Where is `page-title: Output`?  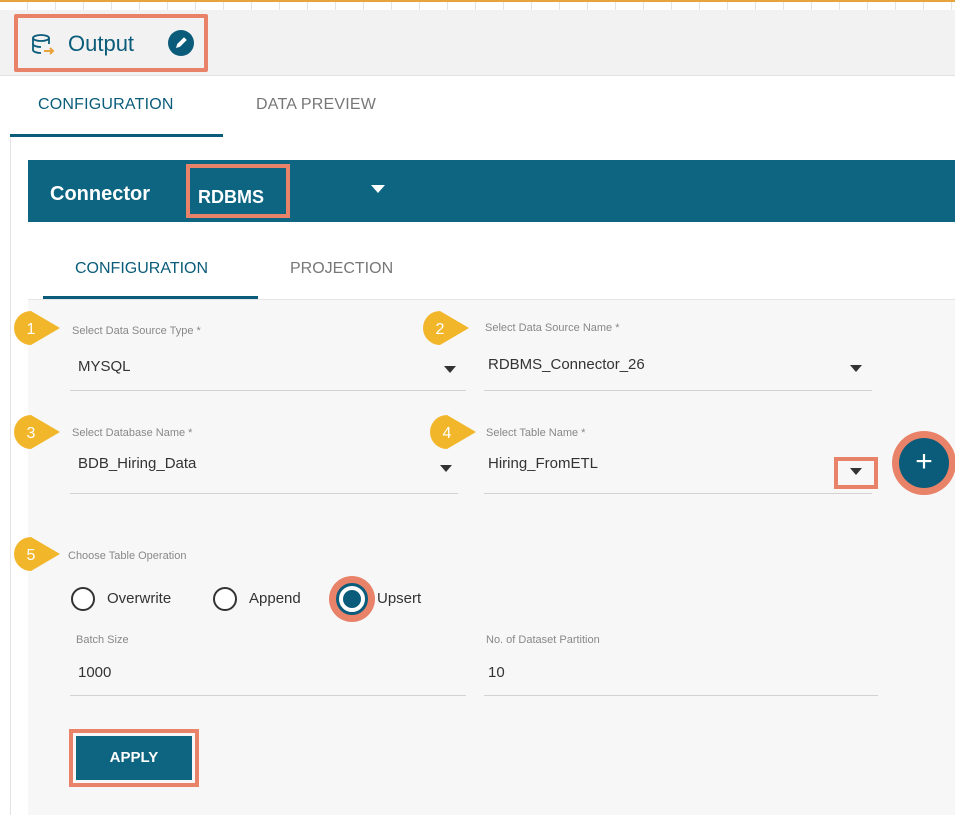
page-title: Output is located at coordinates (101, 43).